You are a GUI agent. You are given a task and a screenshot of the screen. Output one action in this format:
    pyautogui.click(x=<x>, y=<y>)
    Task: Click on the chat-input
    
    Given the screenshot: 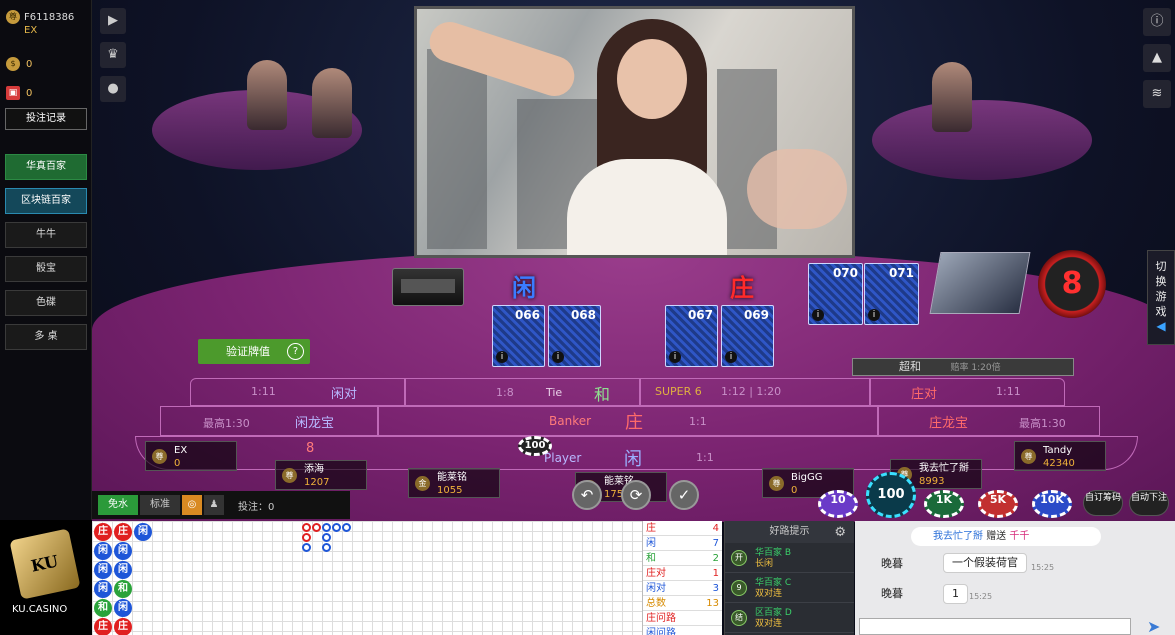 What is the action you would take?
    pyautogui.click(x=995, y=626)
    